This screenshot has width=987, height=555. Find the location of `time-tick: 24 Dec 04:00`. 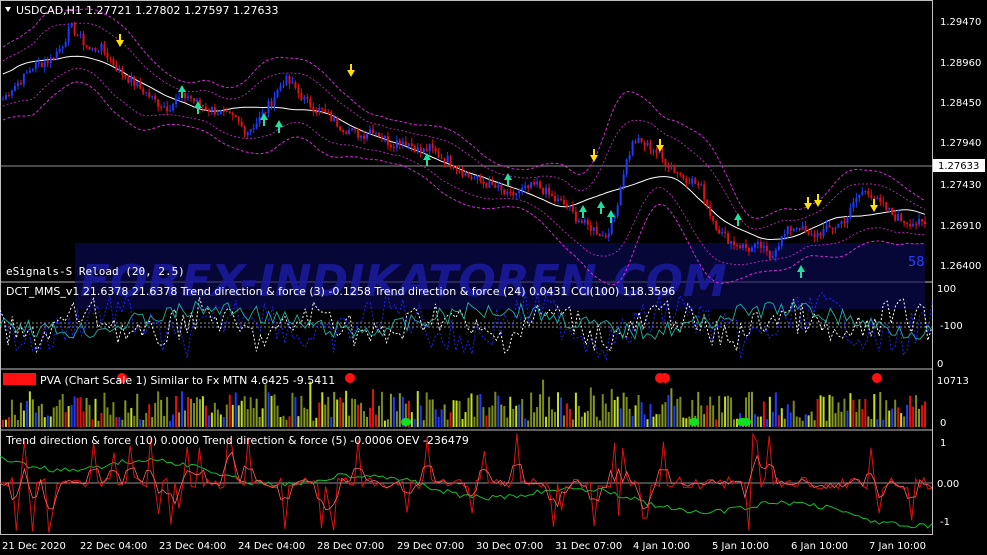

time-tick: 24 Dec 04:00 is located at coordinates (271, 546).